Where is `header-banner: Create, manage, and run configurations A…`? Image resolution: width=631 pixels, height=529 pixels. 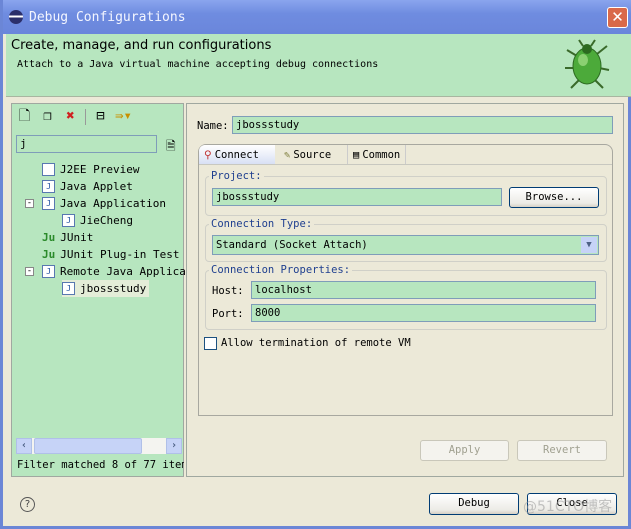 header-banner: Create, manage, and run configurations A… is located at coordinates (318, 65).